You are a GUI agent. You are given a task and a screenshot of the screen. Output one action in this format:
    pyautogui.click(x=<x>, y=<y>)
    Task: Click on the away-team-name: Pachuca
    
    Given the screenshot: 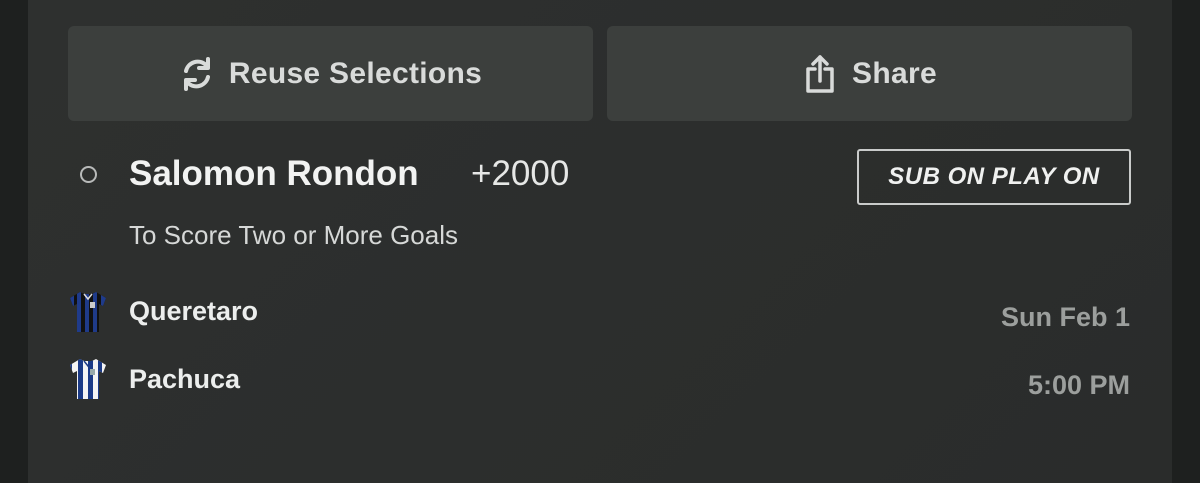 What is the action you would take?
    pyautogui.click(x=185, y=379)
    